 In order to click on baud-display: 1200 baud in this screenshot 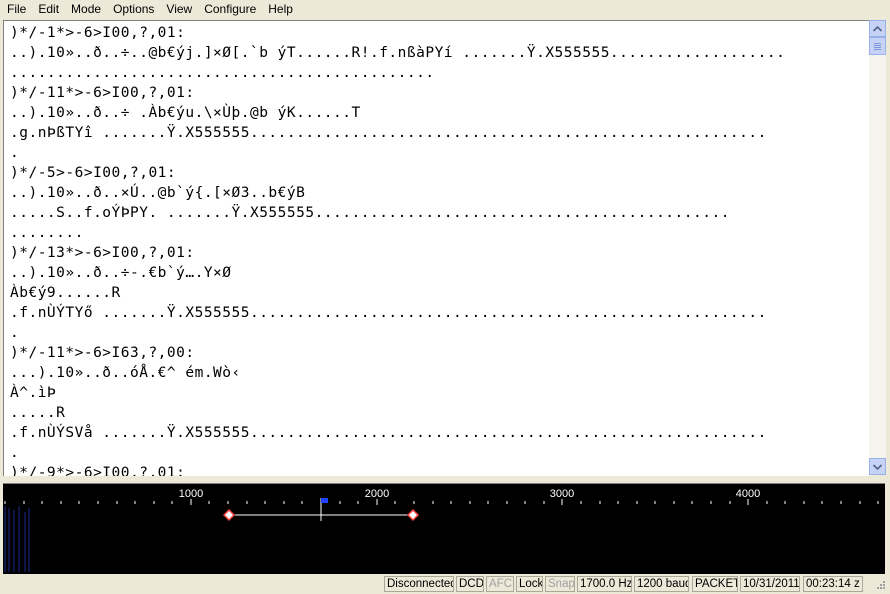, I will do `click(661, 584)`.